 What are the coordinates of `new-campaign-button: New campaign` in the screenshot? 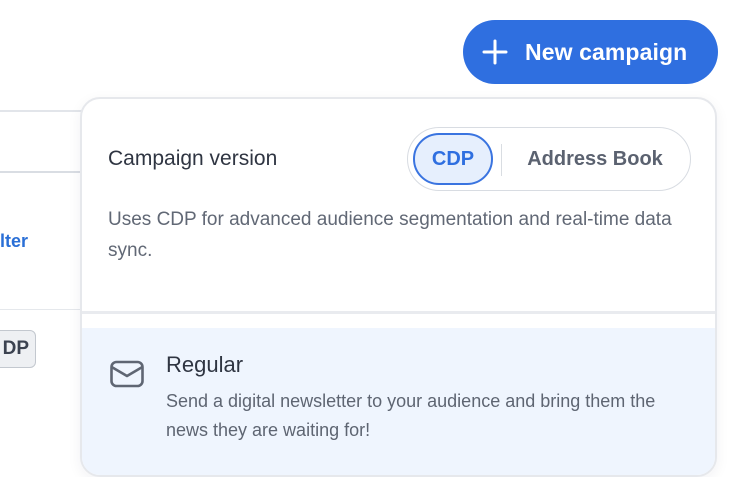 It's located at (590, 52).